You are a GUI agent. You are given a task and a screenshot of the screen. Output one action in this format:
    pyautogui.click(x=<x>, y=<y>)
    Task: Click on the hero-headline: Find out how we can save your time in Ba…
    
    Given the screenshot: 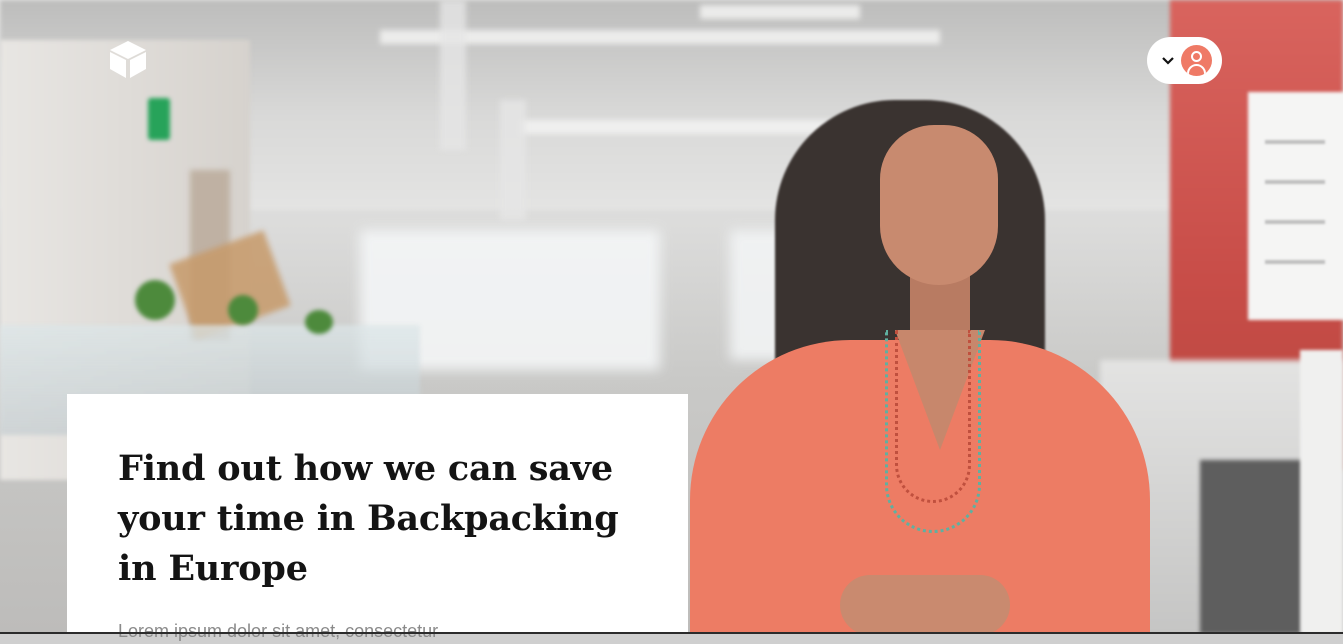 What is the action you would take?
    pyautogui.click(x=368, y=518)
    